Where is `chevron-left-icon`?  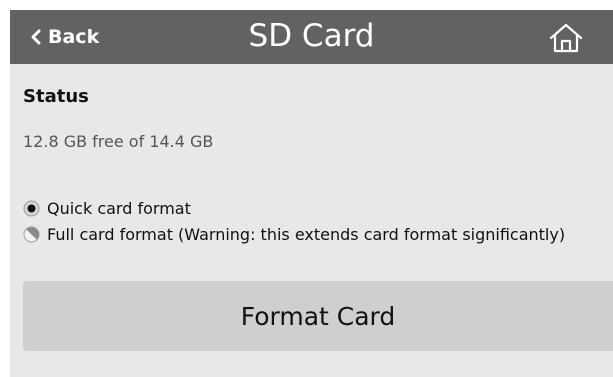
chevron-left-icon is located at coordinates (36, 37).